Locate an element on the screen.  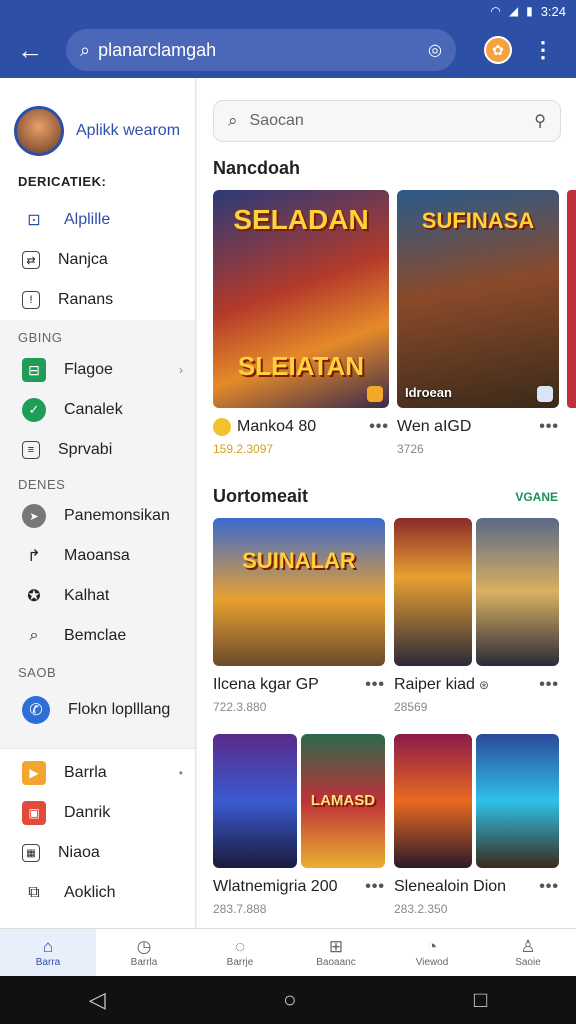
game-art: SUFINASA Idroean is located at coordinates (478, 299).